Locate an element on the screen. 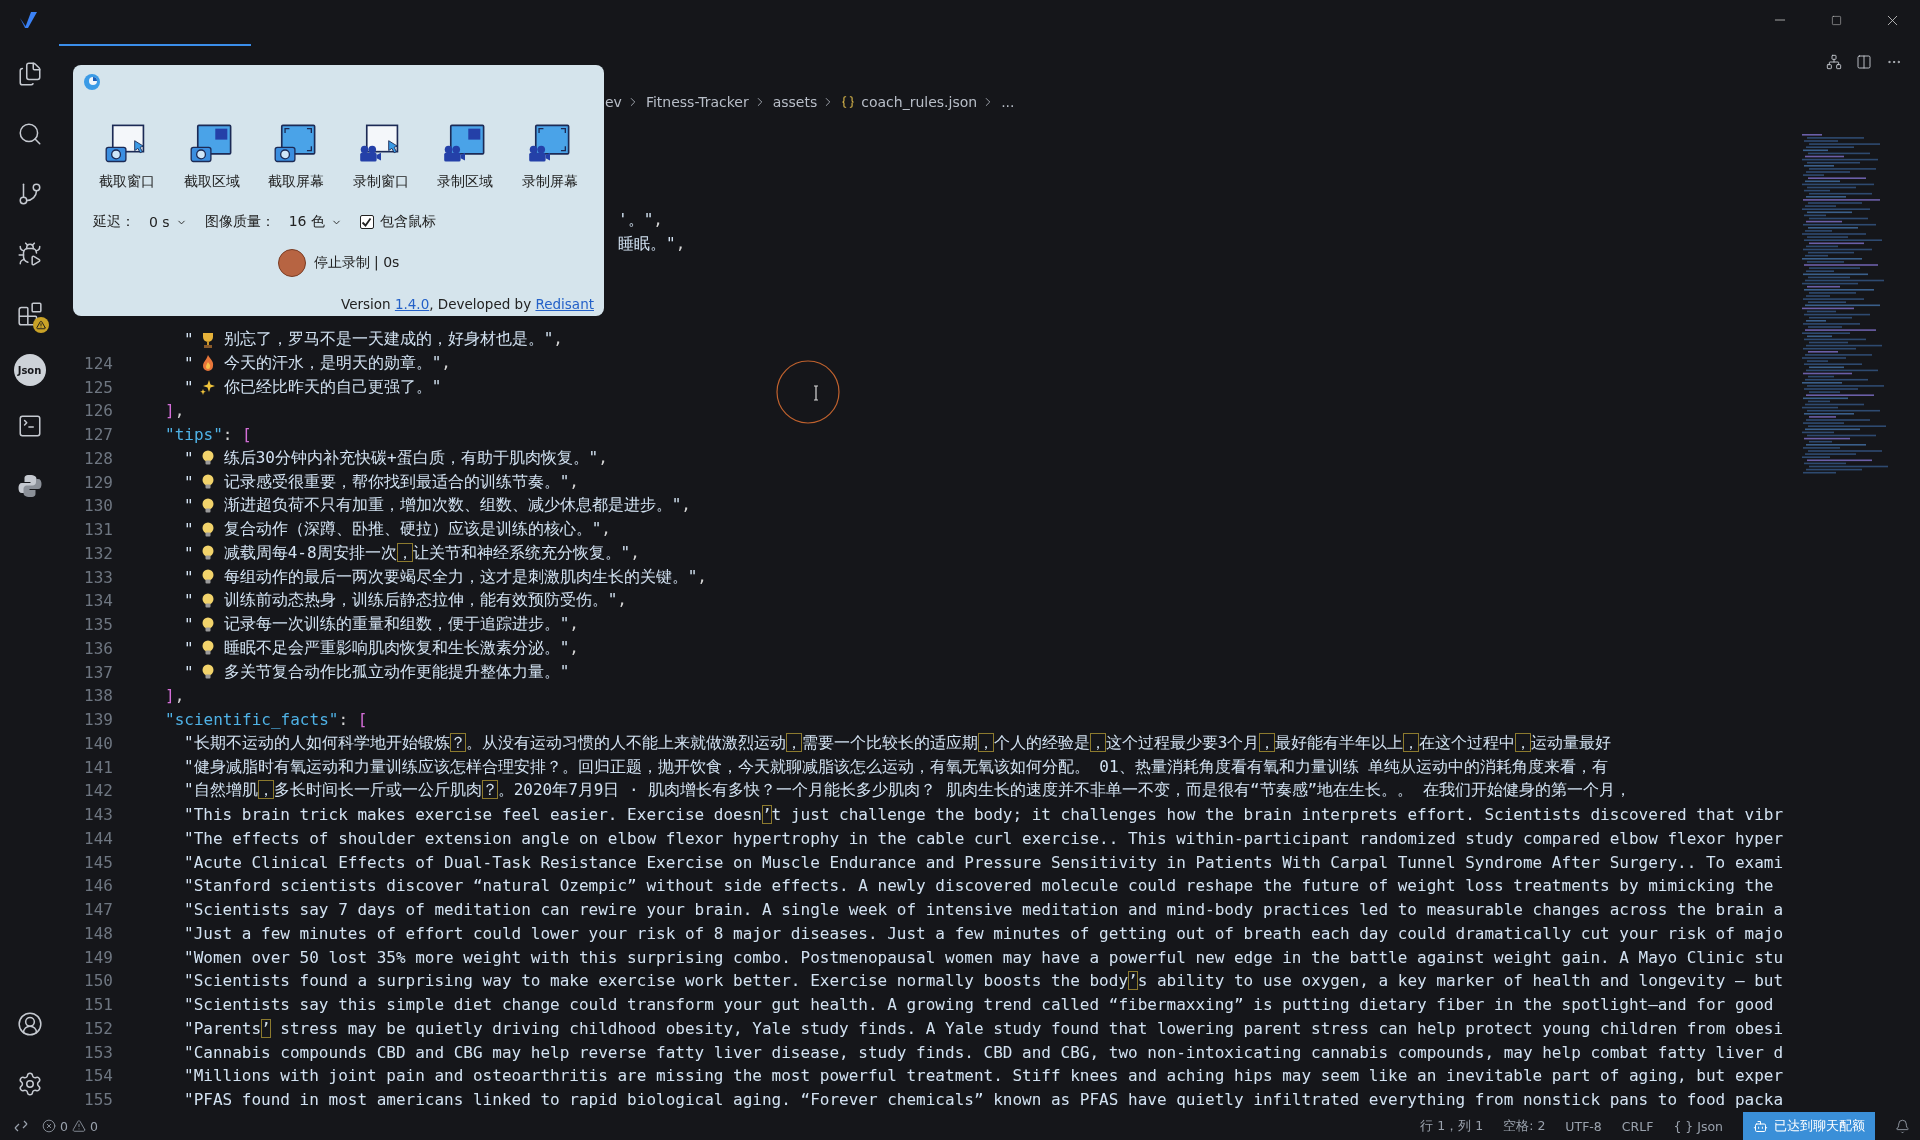 The width and height of the screenshot is (1920, 1140). warning-icon is located at coordinates (78, 1126).